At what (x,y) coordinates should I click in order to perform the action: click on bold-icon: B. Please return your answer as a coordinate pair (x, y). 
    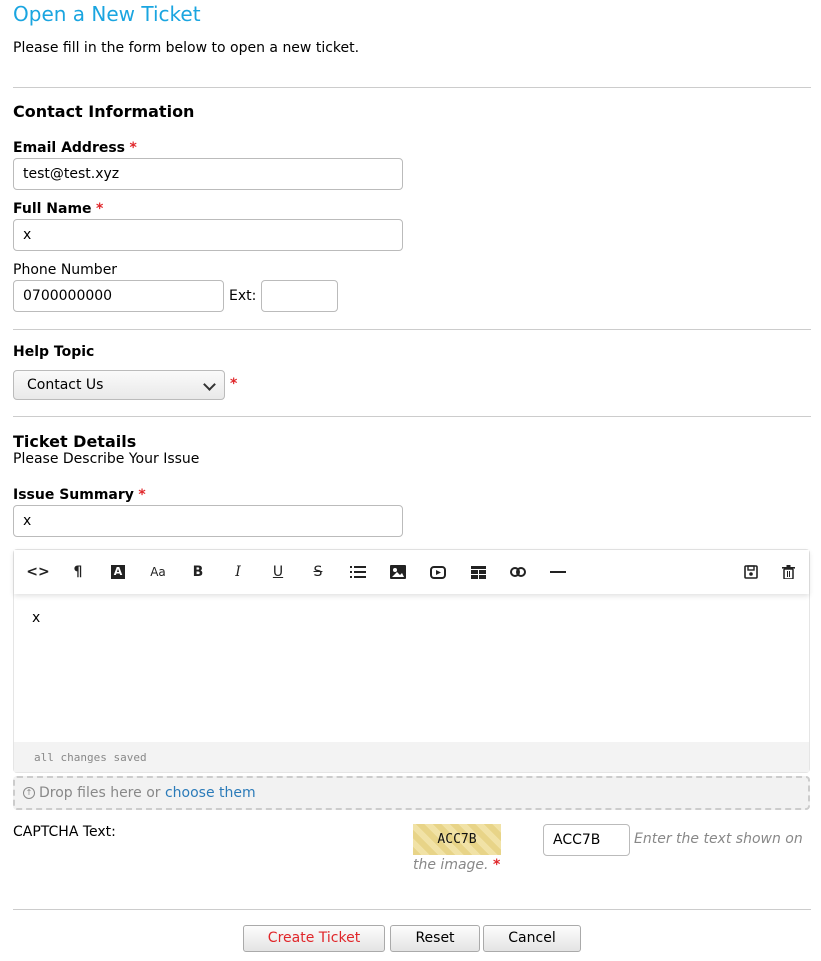
    Looking at the image, I should click on (198, 572).